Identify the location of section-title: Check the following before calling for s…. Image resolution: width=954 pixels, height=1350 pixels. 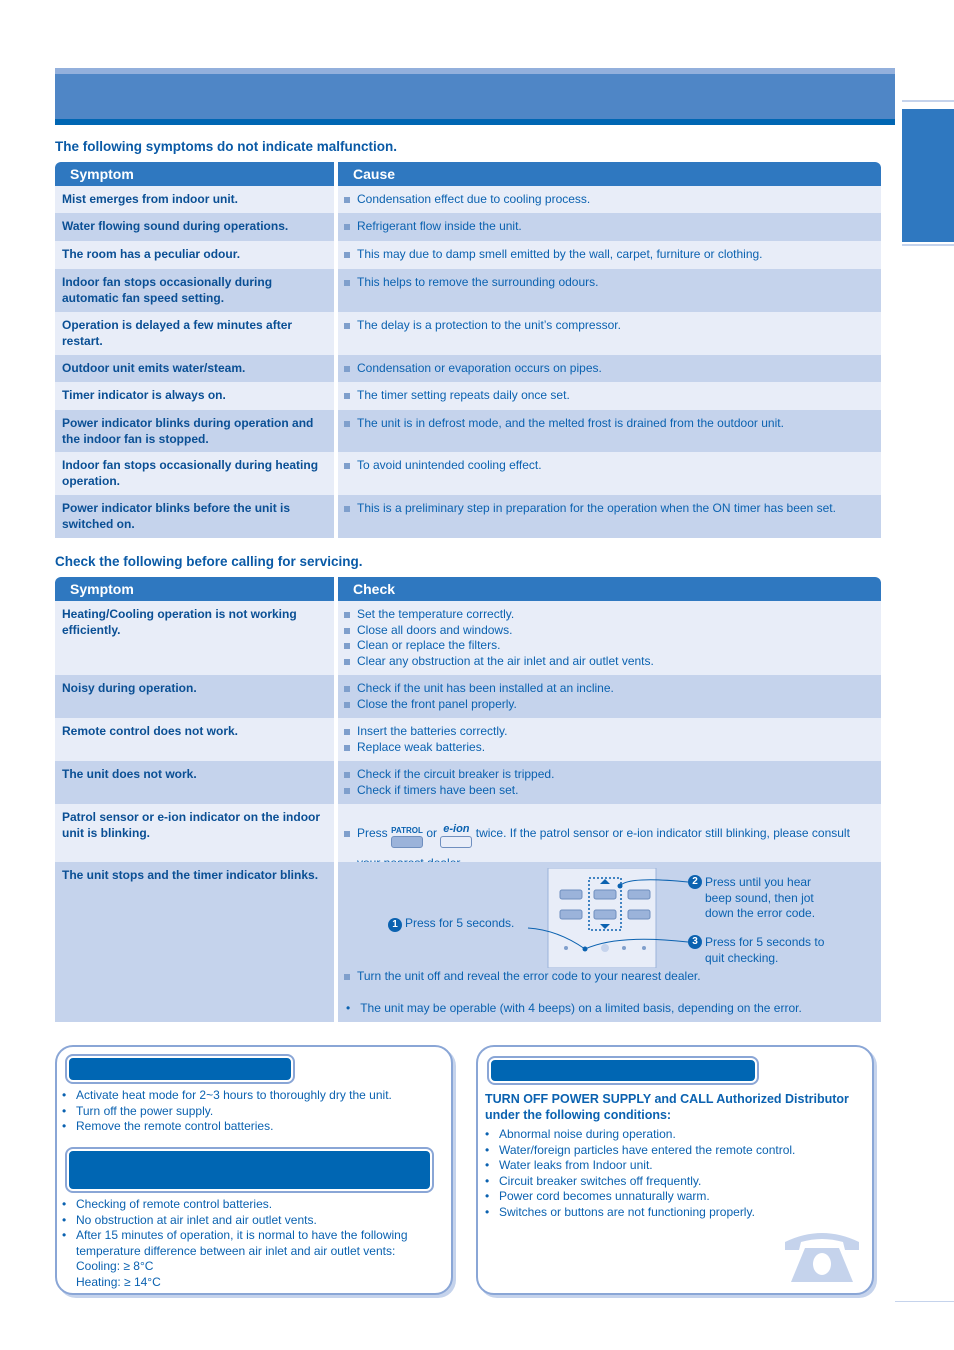
(209, 561).